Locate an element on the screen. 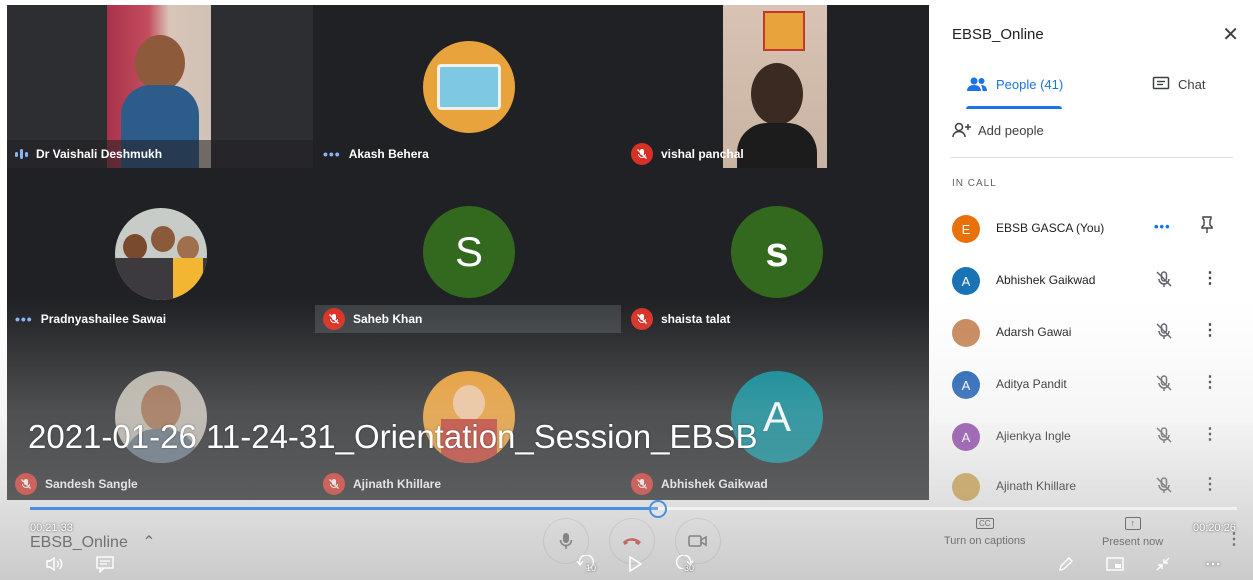  video-tile: ••• Pradnyashailee Sawai is located at coordinates (160, 251).